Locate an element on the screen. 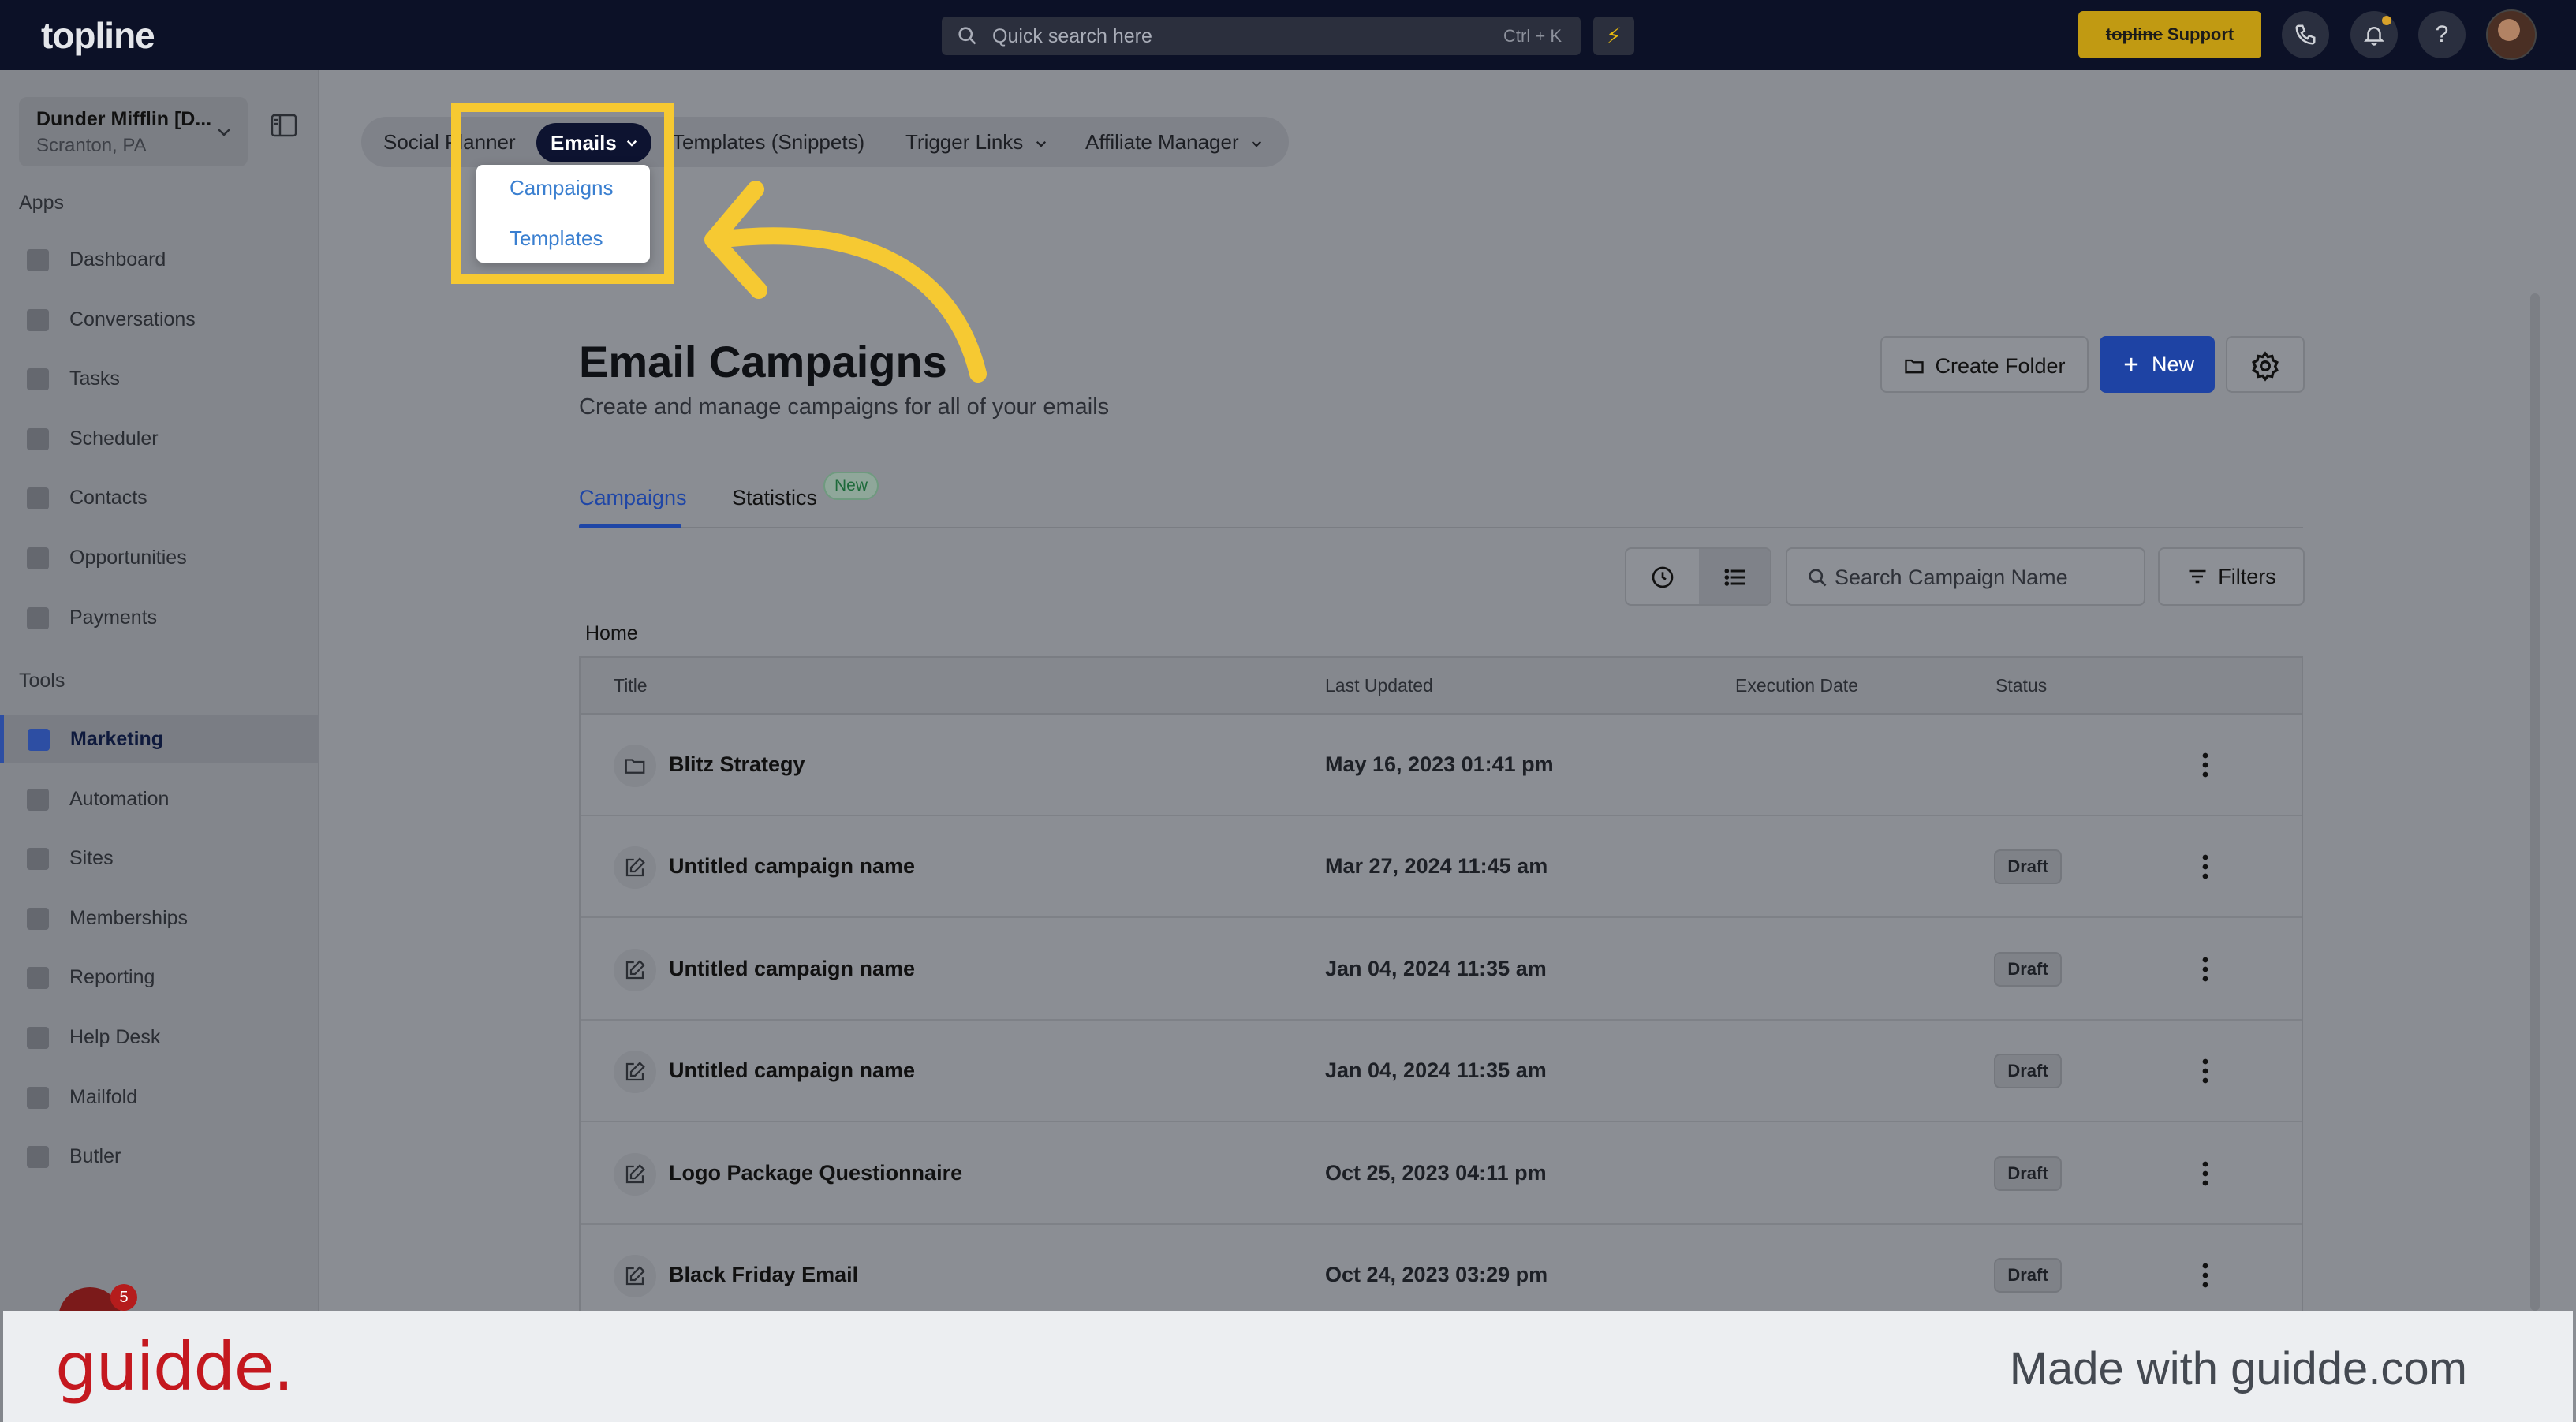  sidebar-item-payments: Payments is located at coordinates (159, 617).